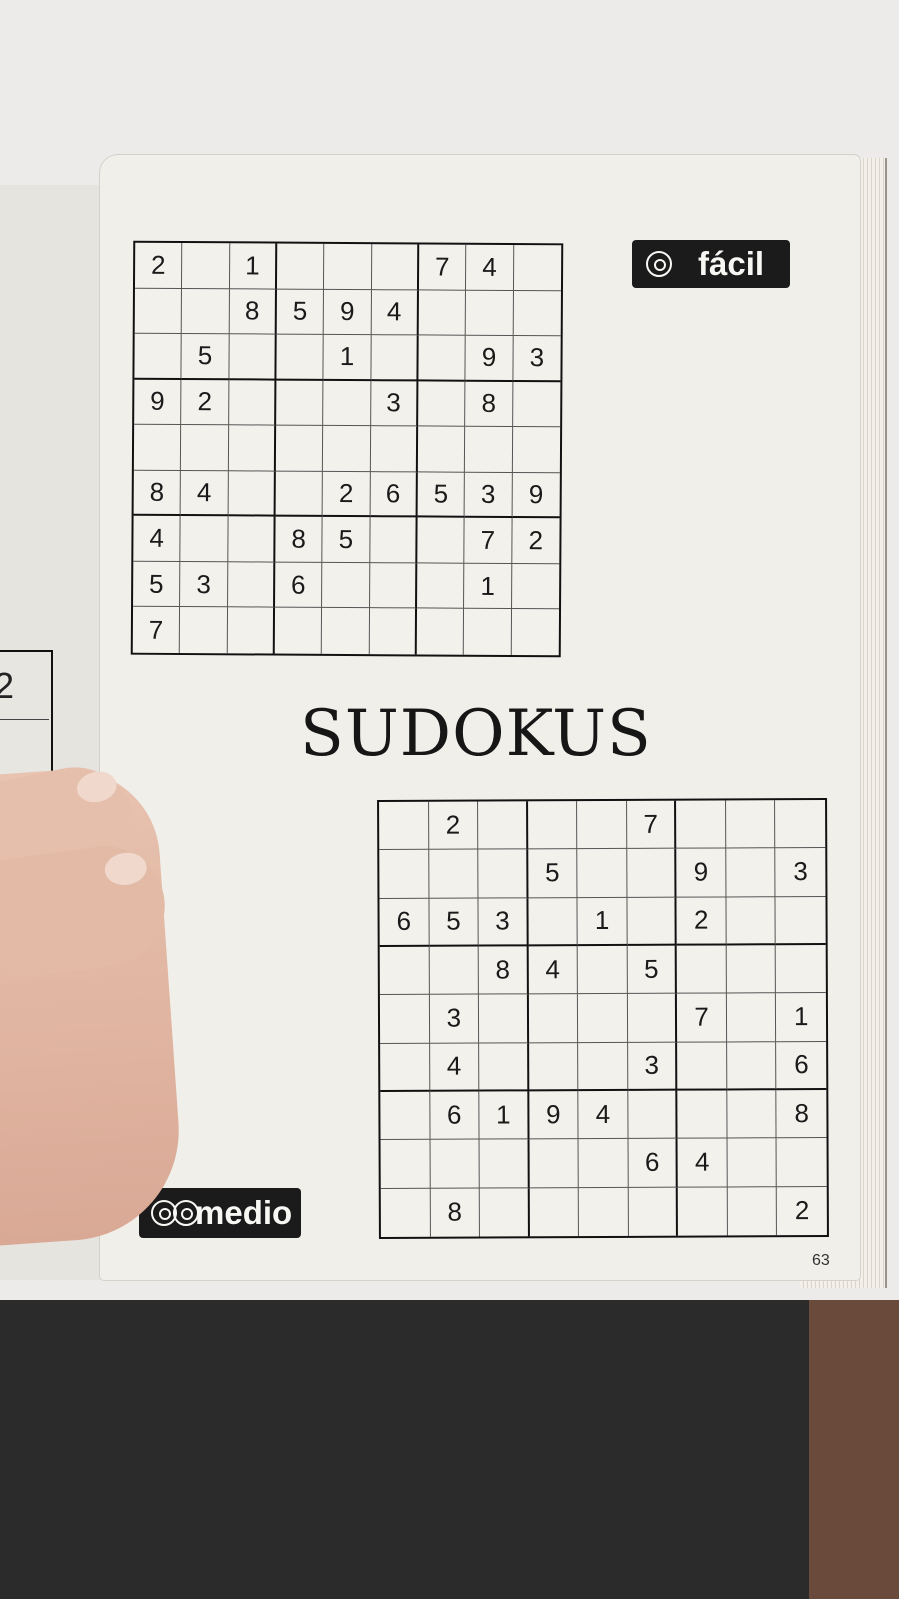 The height and width of the screenshot is (1599, 899). I want to click on sudoku-grid-medio: 2759365312845371436619486482, so click(603, 1018).